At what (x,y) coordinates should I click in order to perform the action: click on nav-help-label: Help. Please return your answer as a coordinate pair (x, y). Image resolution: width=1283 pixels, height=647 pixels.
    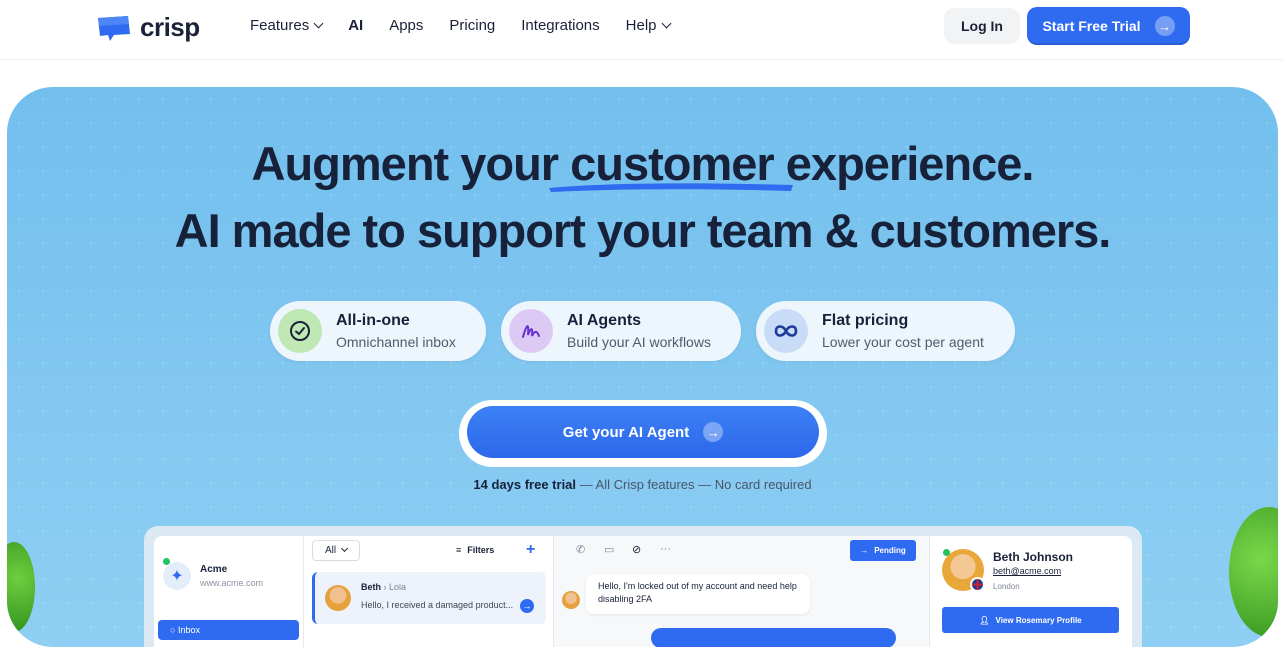
    Looking at the image, I should click on (641, 25).